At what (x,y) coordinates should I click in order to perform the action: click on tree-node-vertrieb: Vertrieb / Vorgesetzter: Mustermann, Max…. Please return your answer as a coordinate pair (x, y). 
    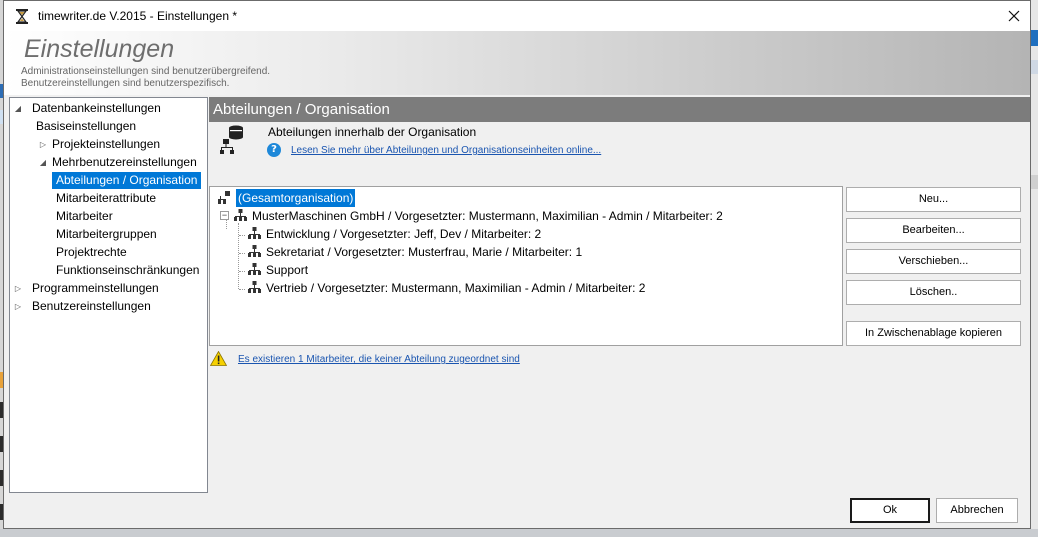
    Looking at the image, I should click on (526, 288).